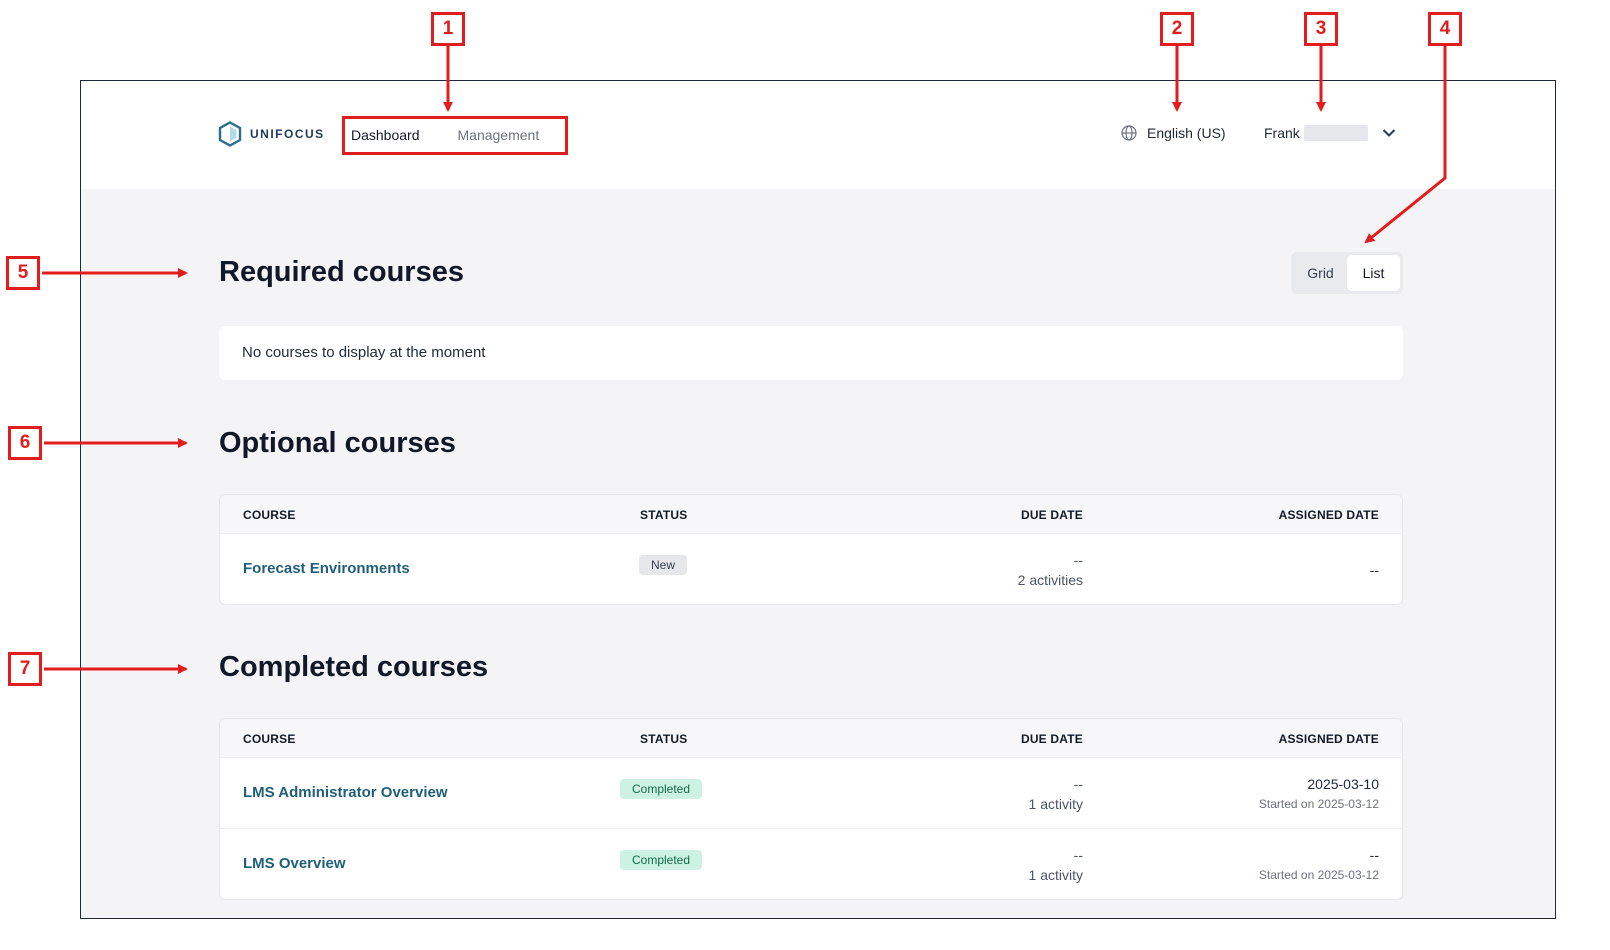  What do you see at coordinates (25, 443) in the screenshot?
I see `annotation-label: 6` at bounding box center [25, 443].